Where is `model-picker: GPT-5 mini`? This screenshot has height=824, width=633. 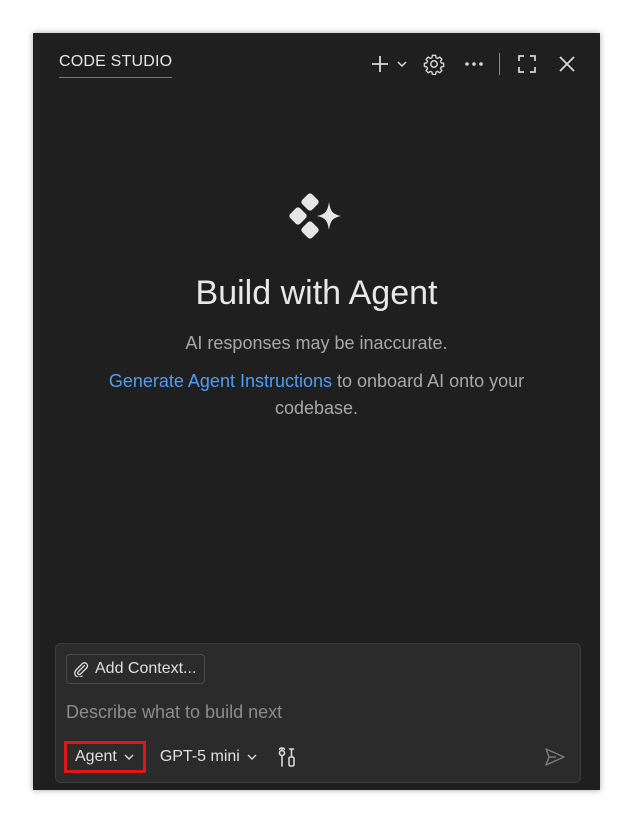
model-picker: GPT-5 mini is located at coordinates (209, 757).